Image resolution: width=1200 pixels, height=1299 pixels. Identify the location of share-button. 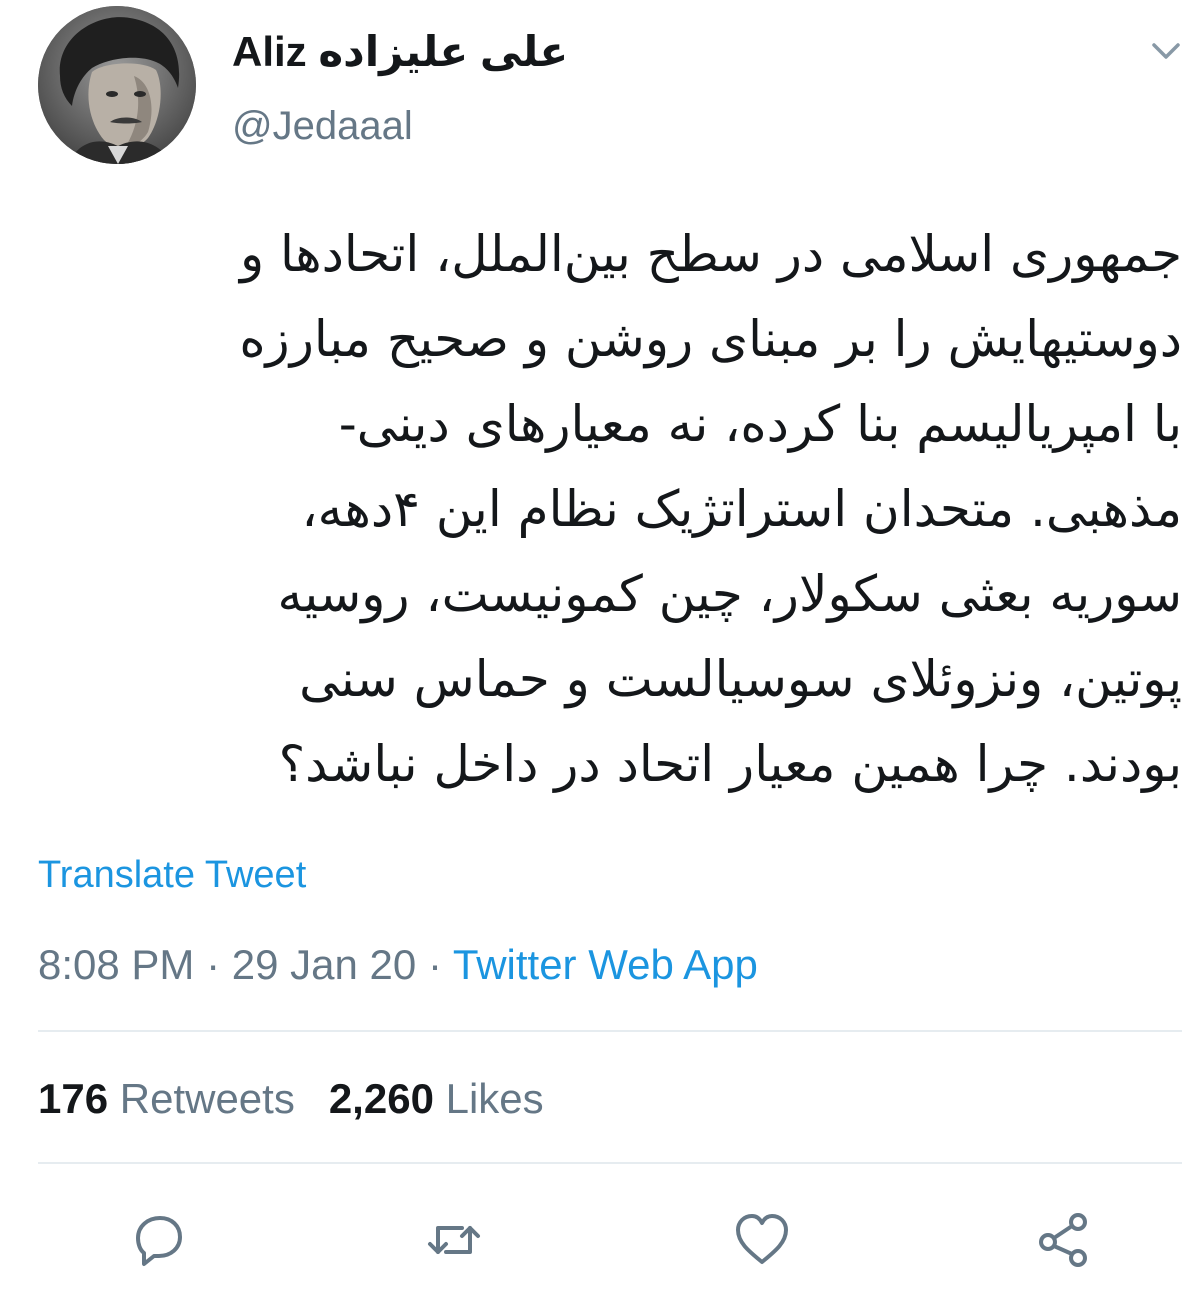
(1064, 1240).